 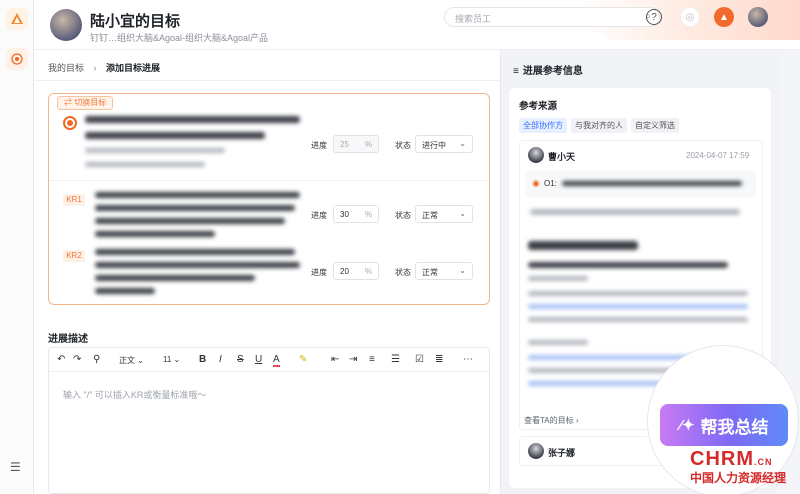 I want to click on checklist-icon: ☑, so click(x=419, y=359).